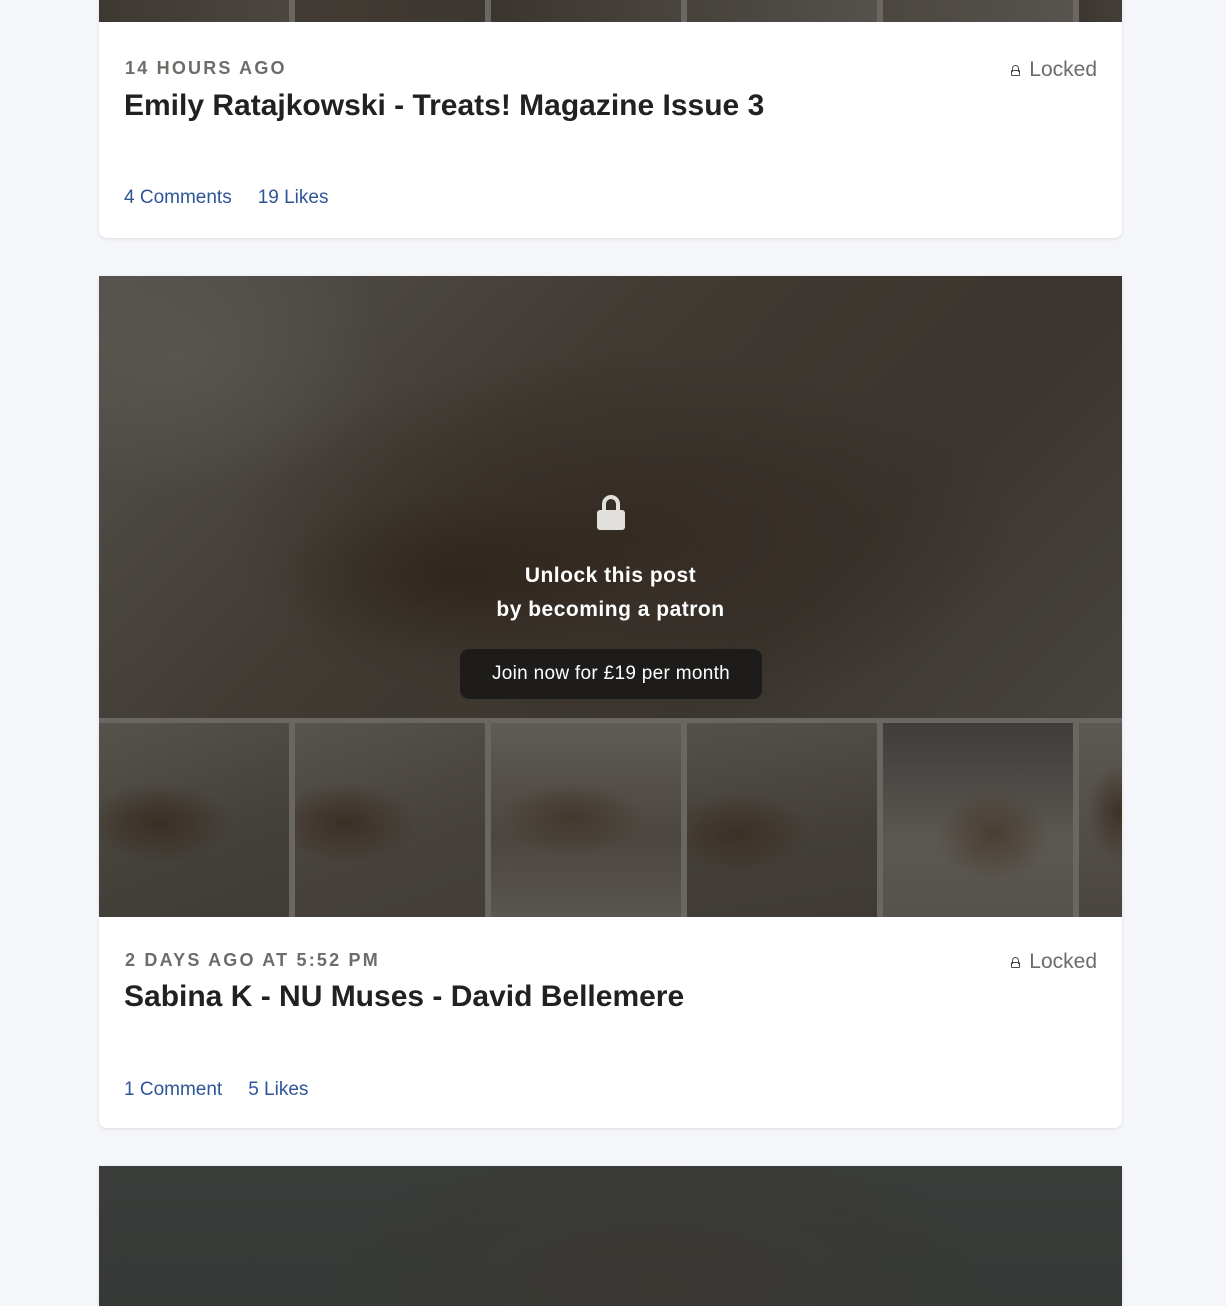  I want to click on likes-link: 5 Likes, so click(278, 1090).